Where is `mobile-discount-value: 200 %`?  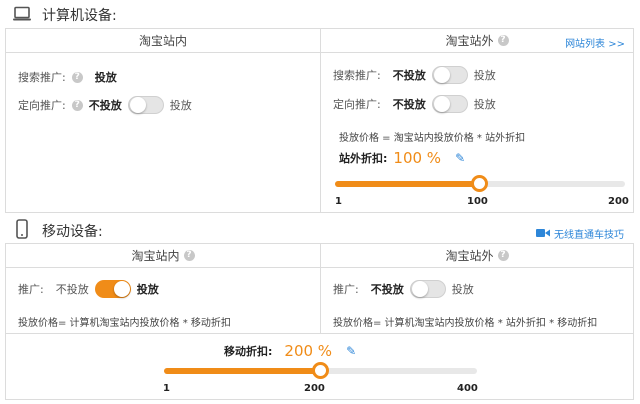 mobile-discount-value: 200 % is located at coordinates (308, 351).